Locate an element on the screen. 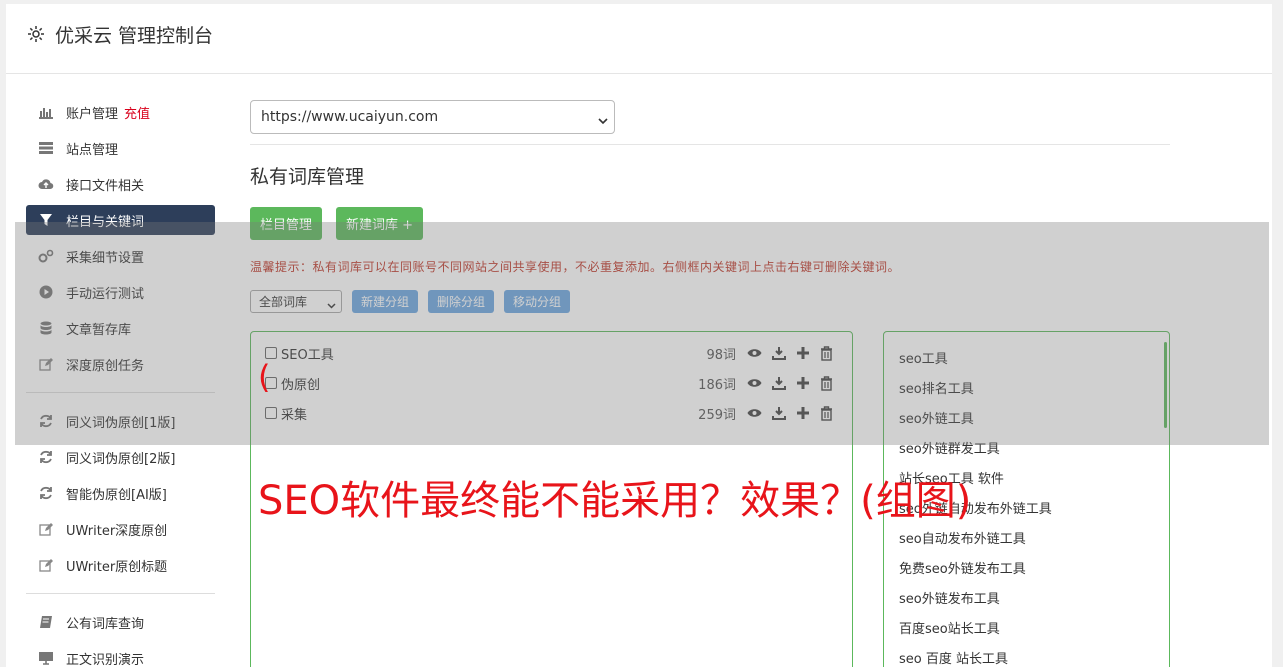 This screenshot has width=1283, height=667. keyword-item: 百度seo站长工具 is located at coordinates (949, 627).